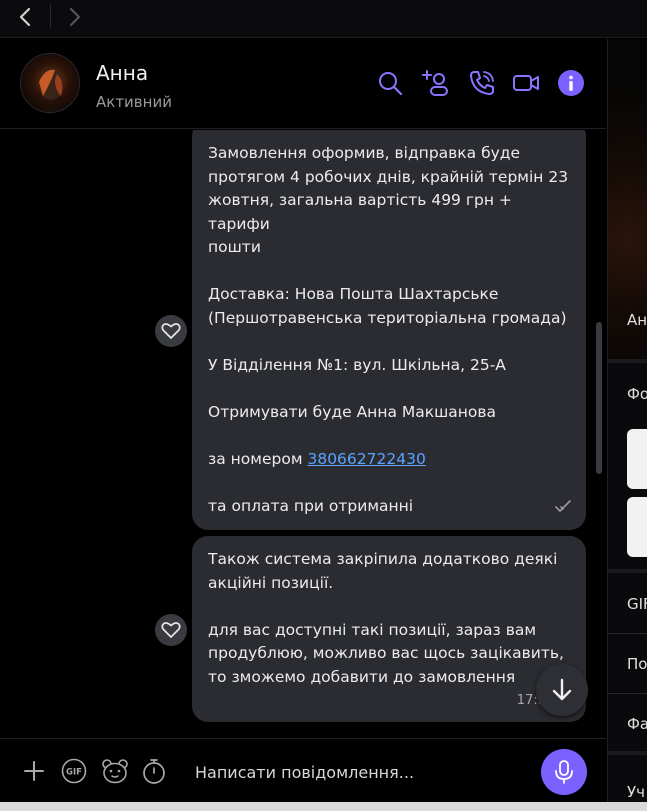  I want to click on message-line: для вас доступні такі позиції, зараз вам, so click(372, 629).